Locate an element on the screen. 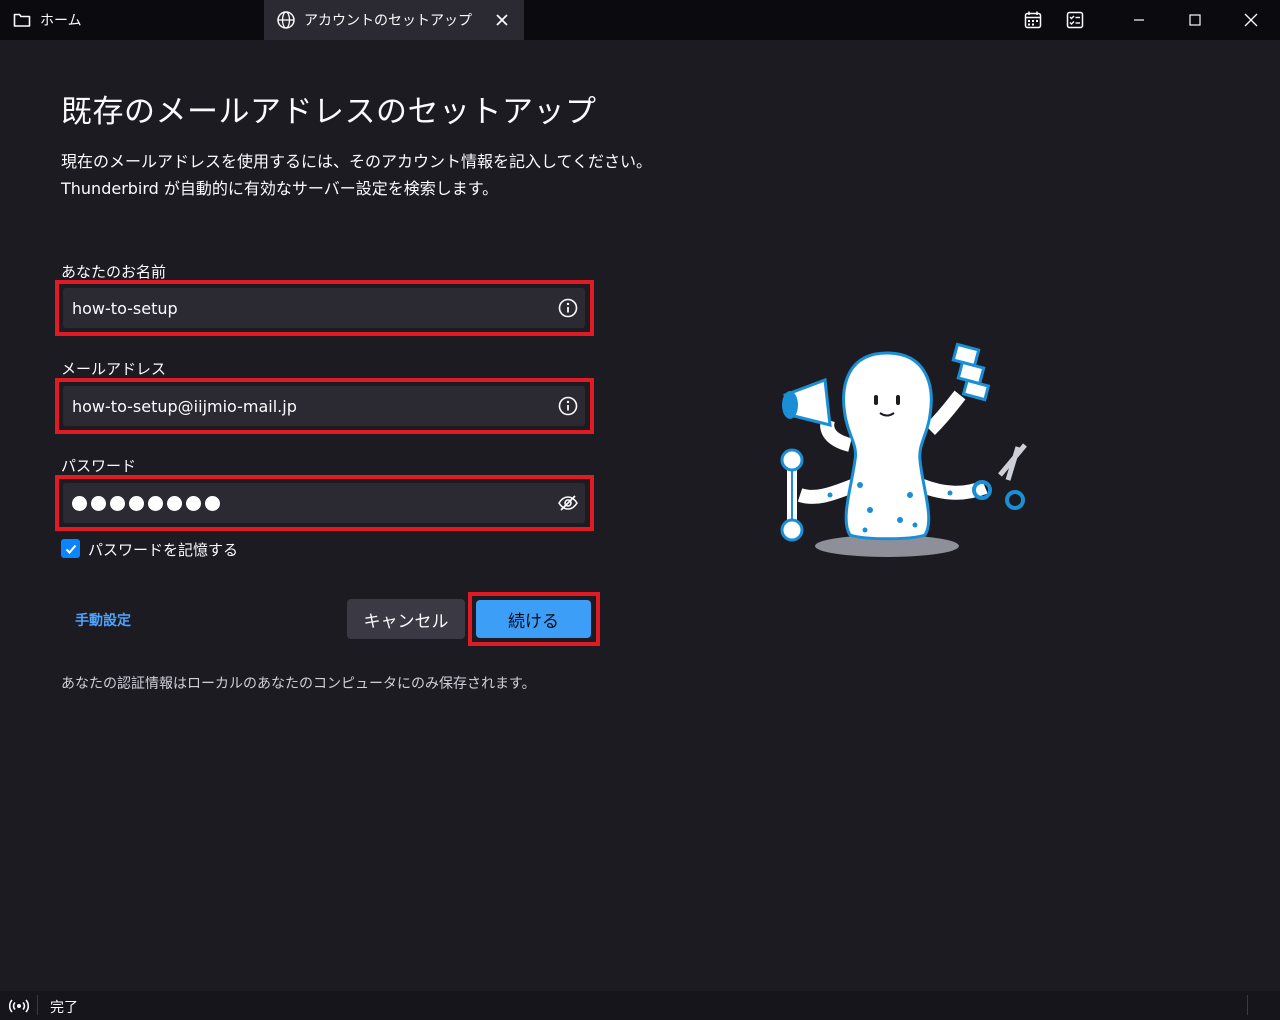 The height and width of the screenshot is (1020, 1280). maximize-button is located at coordinates (1195, 20).